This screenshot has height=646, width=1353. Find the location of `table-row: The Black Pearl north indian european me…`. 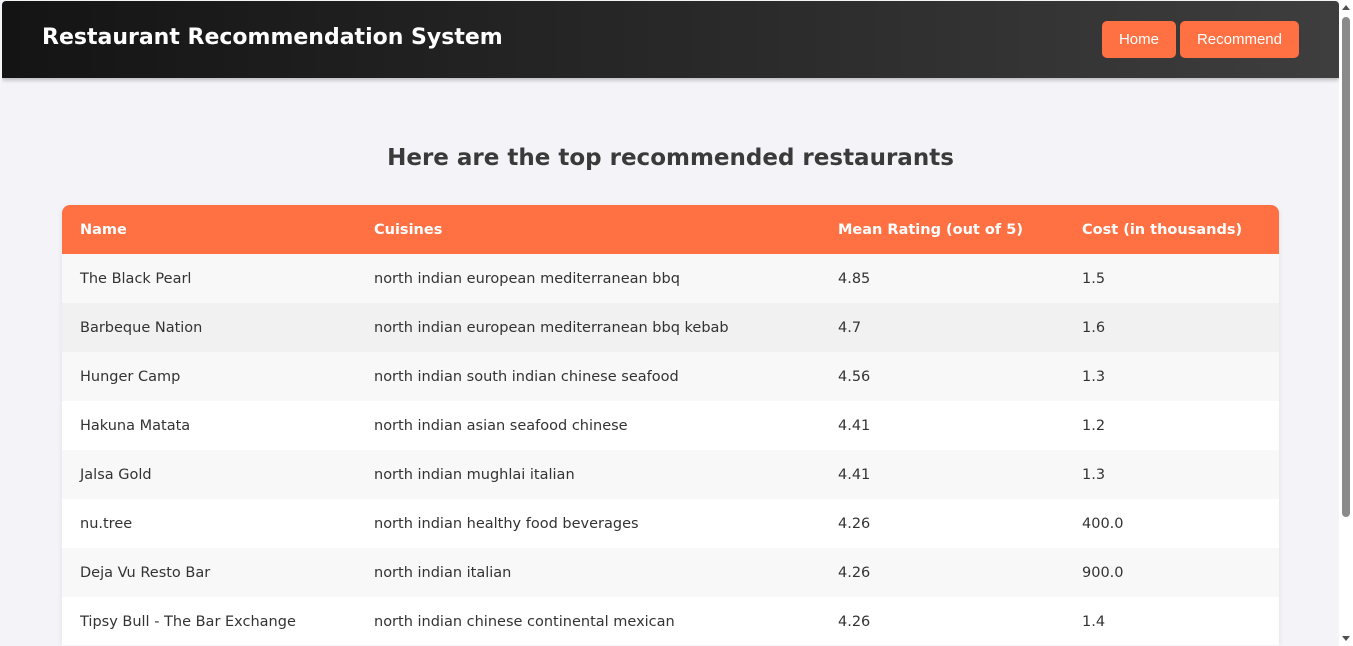

table-row: The Black Pearl north indian european me… is located at coordinates (670, 278).